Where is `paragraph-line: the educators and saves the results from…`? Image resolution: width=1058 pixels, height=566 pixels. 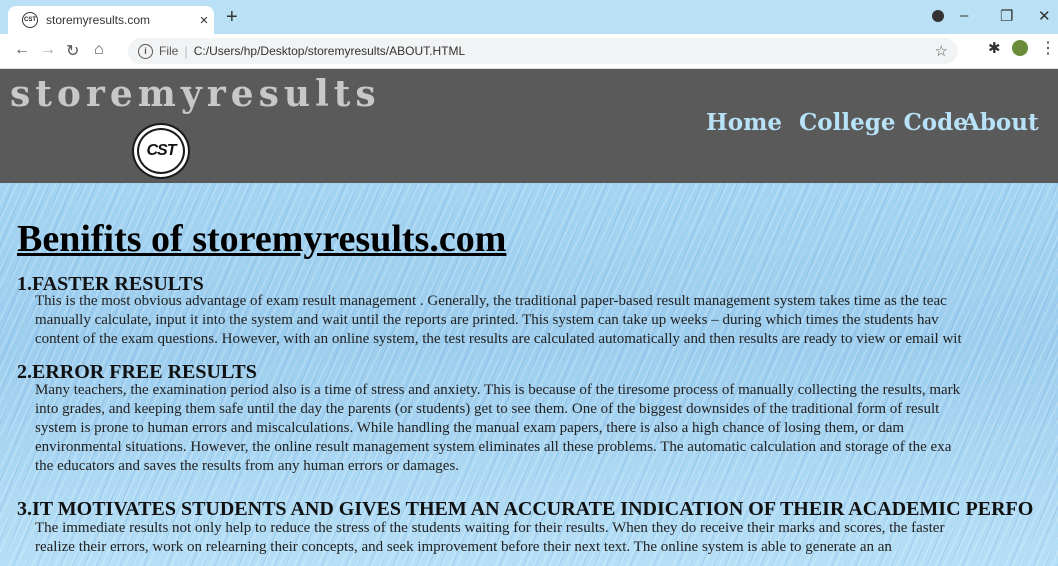 paragraph-line: the educators and saves the results from… is located at coordinates (247, 466).